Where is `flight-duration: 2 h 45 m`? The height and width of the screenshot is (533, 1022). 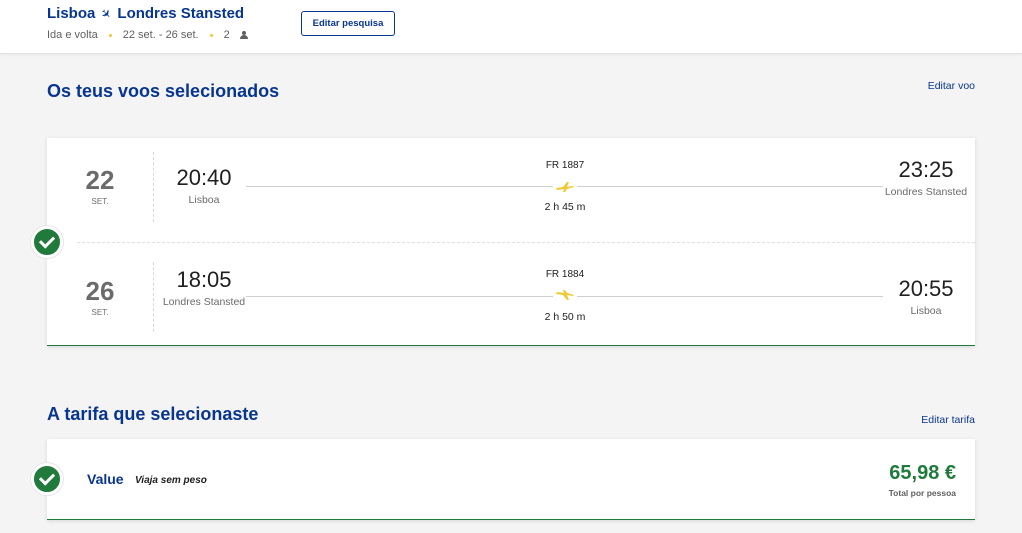 flight-duration: 2 h 45 m is located at coordinates (565, 207).